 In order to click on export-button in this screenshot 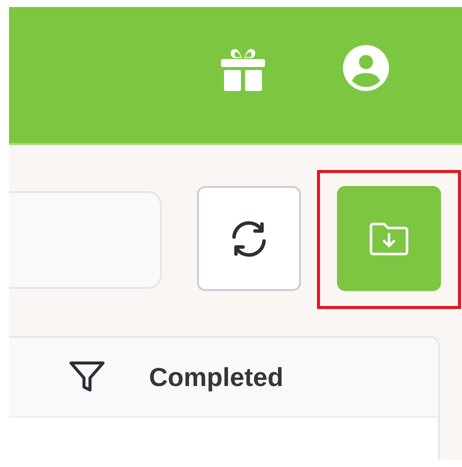, I will do `click(389, 238)`.